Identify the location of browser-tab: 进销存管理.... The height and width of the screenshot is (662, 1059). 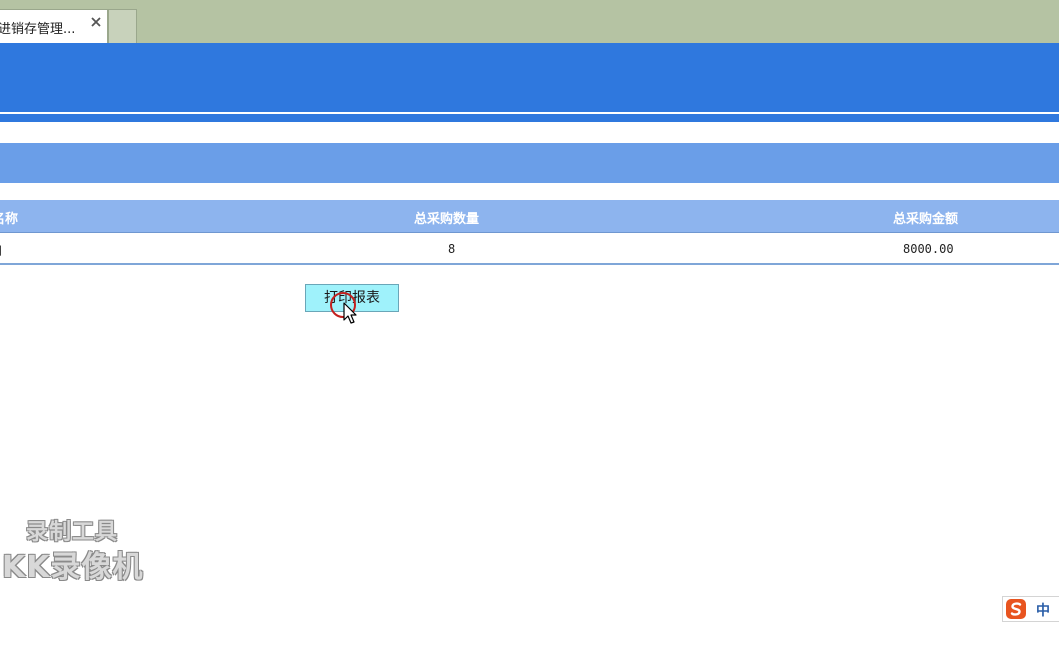
(54, 26).